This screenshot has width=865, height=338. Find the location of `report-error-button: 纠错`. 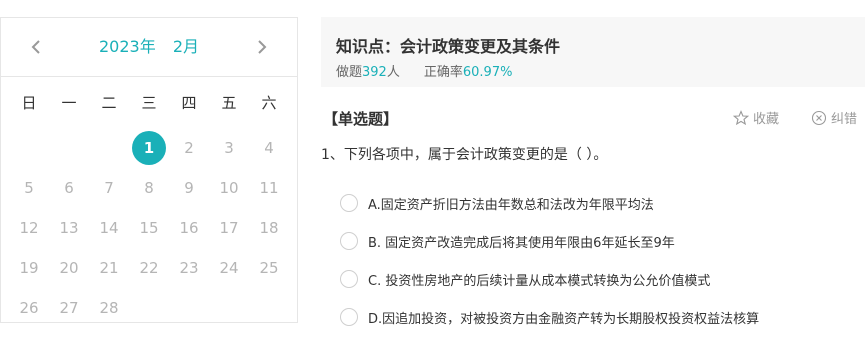

report-error-button: 纠错 is located at coordinates (834, 117).